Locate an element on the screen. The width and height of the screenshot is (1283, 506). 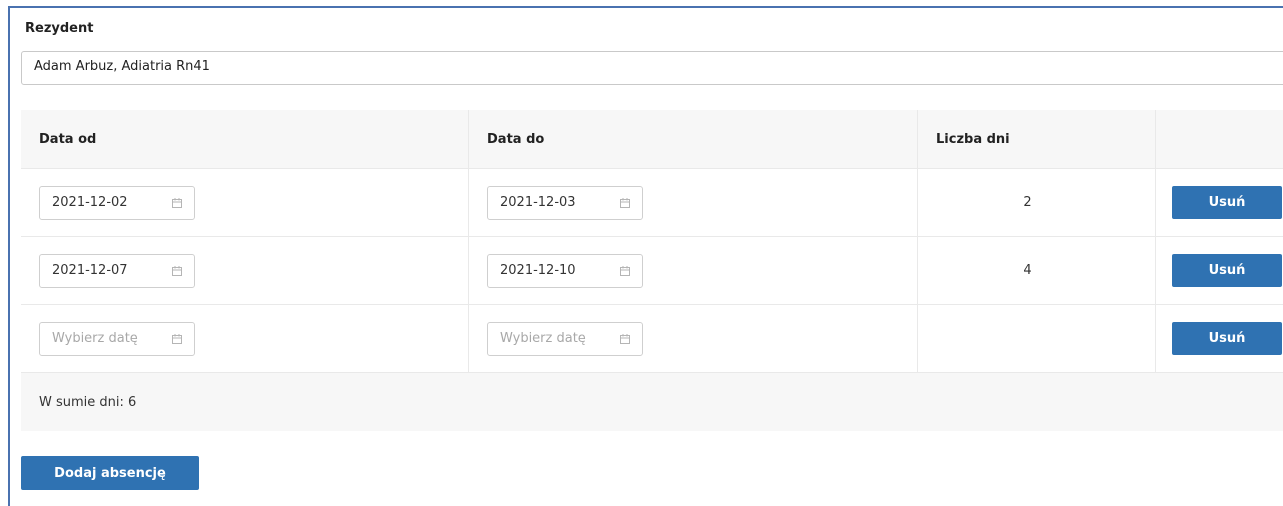
table-row: 2021-12-07 2021-12-10 4 Usuń is located at coordinates (652, 271).